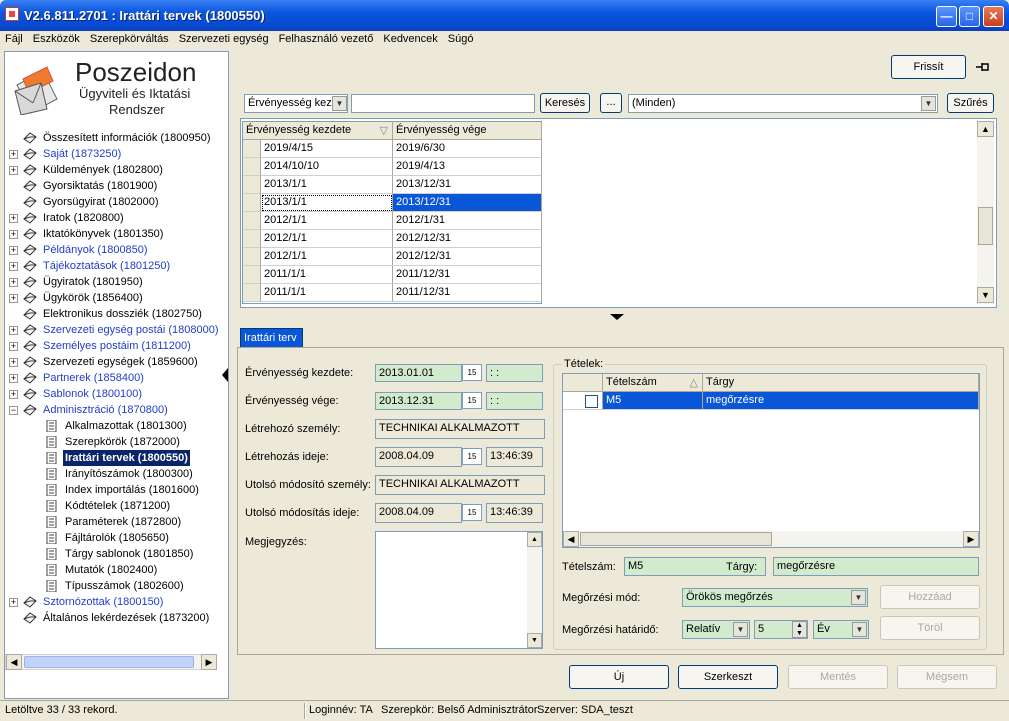 This screenshot has width=1009, height=721. Describe the element at coordinates (467, 221) in the screenshot. I see `table-cell: 2012/1/31` at that location.